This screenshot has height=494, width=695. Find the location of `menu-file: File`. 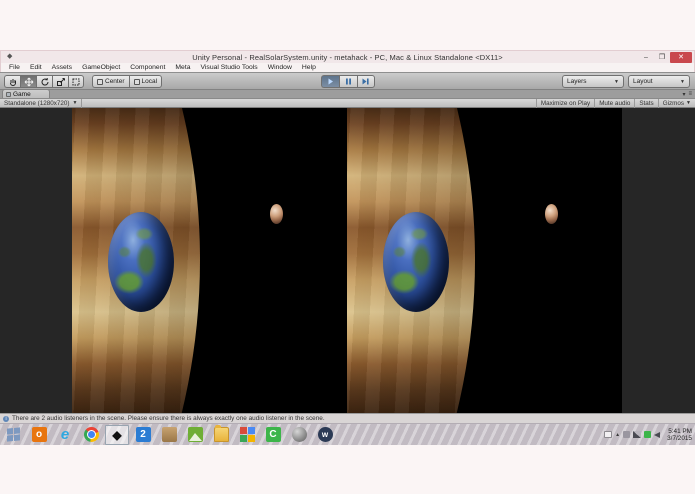

menu-file: File is located at coordinates (14, 67).